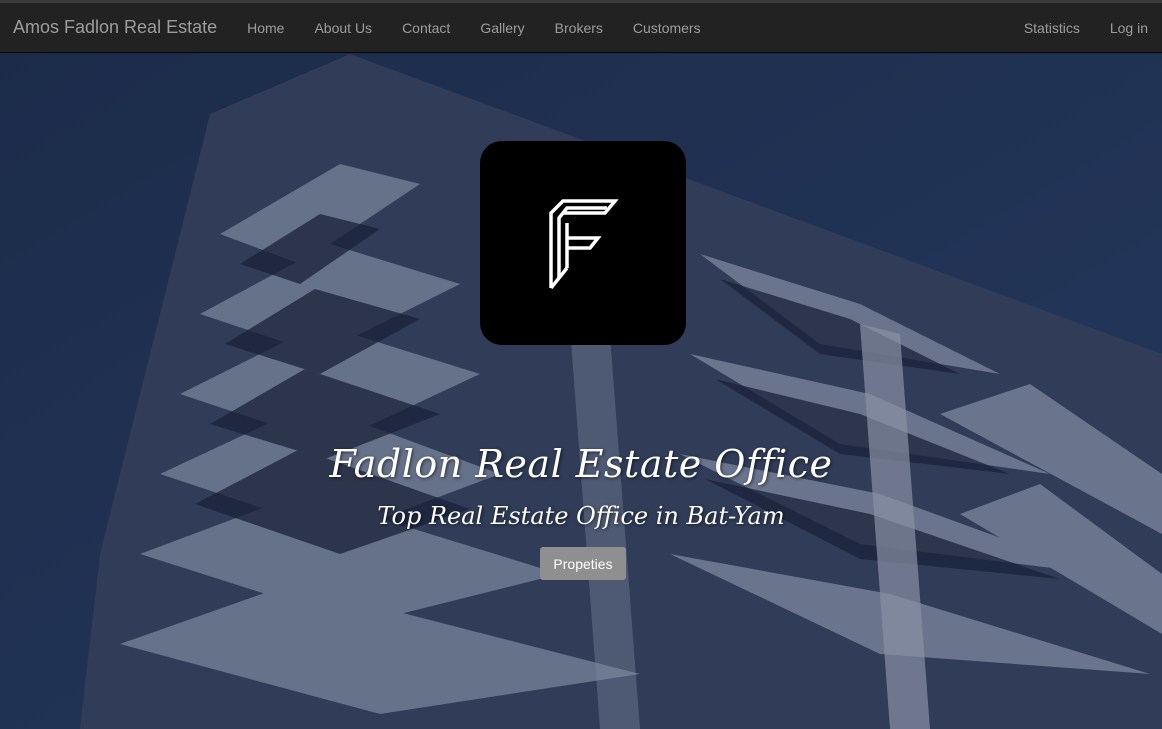 The height and width of the screenshot is (729, 1162). I want to click on nav-gallery-link: Gallery, so click(502, 28).